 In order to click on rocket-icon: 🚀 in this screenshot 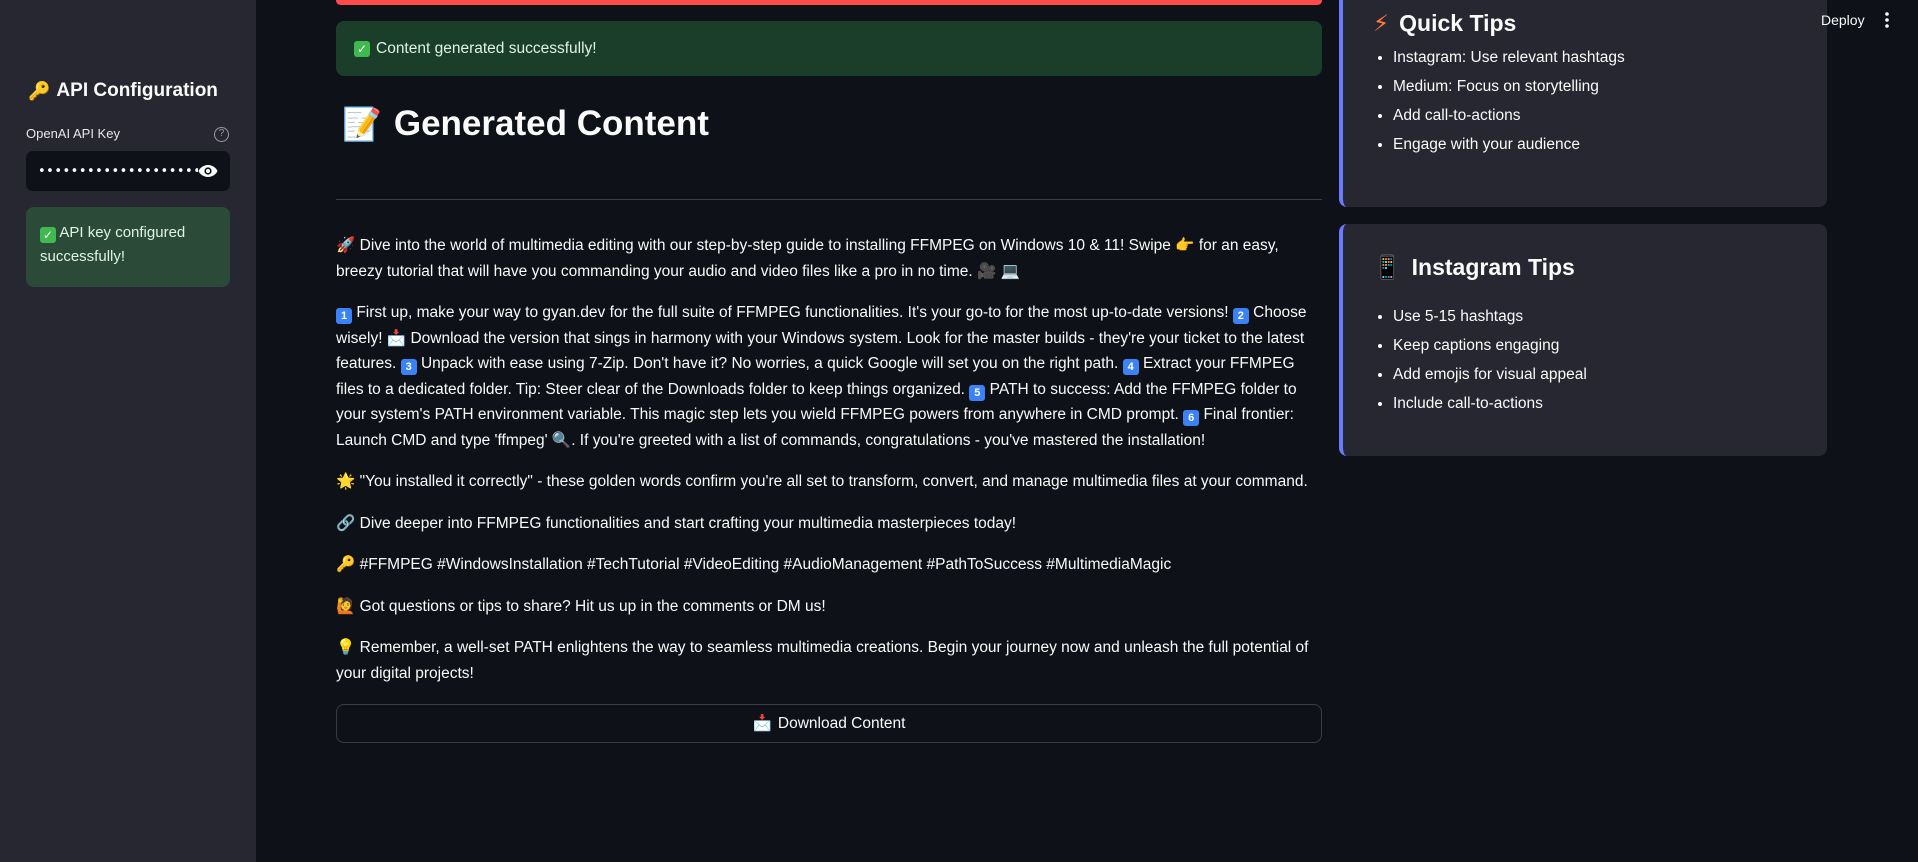, I will do `click(346, 245)`.